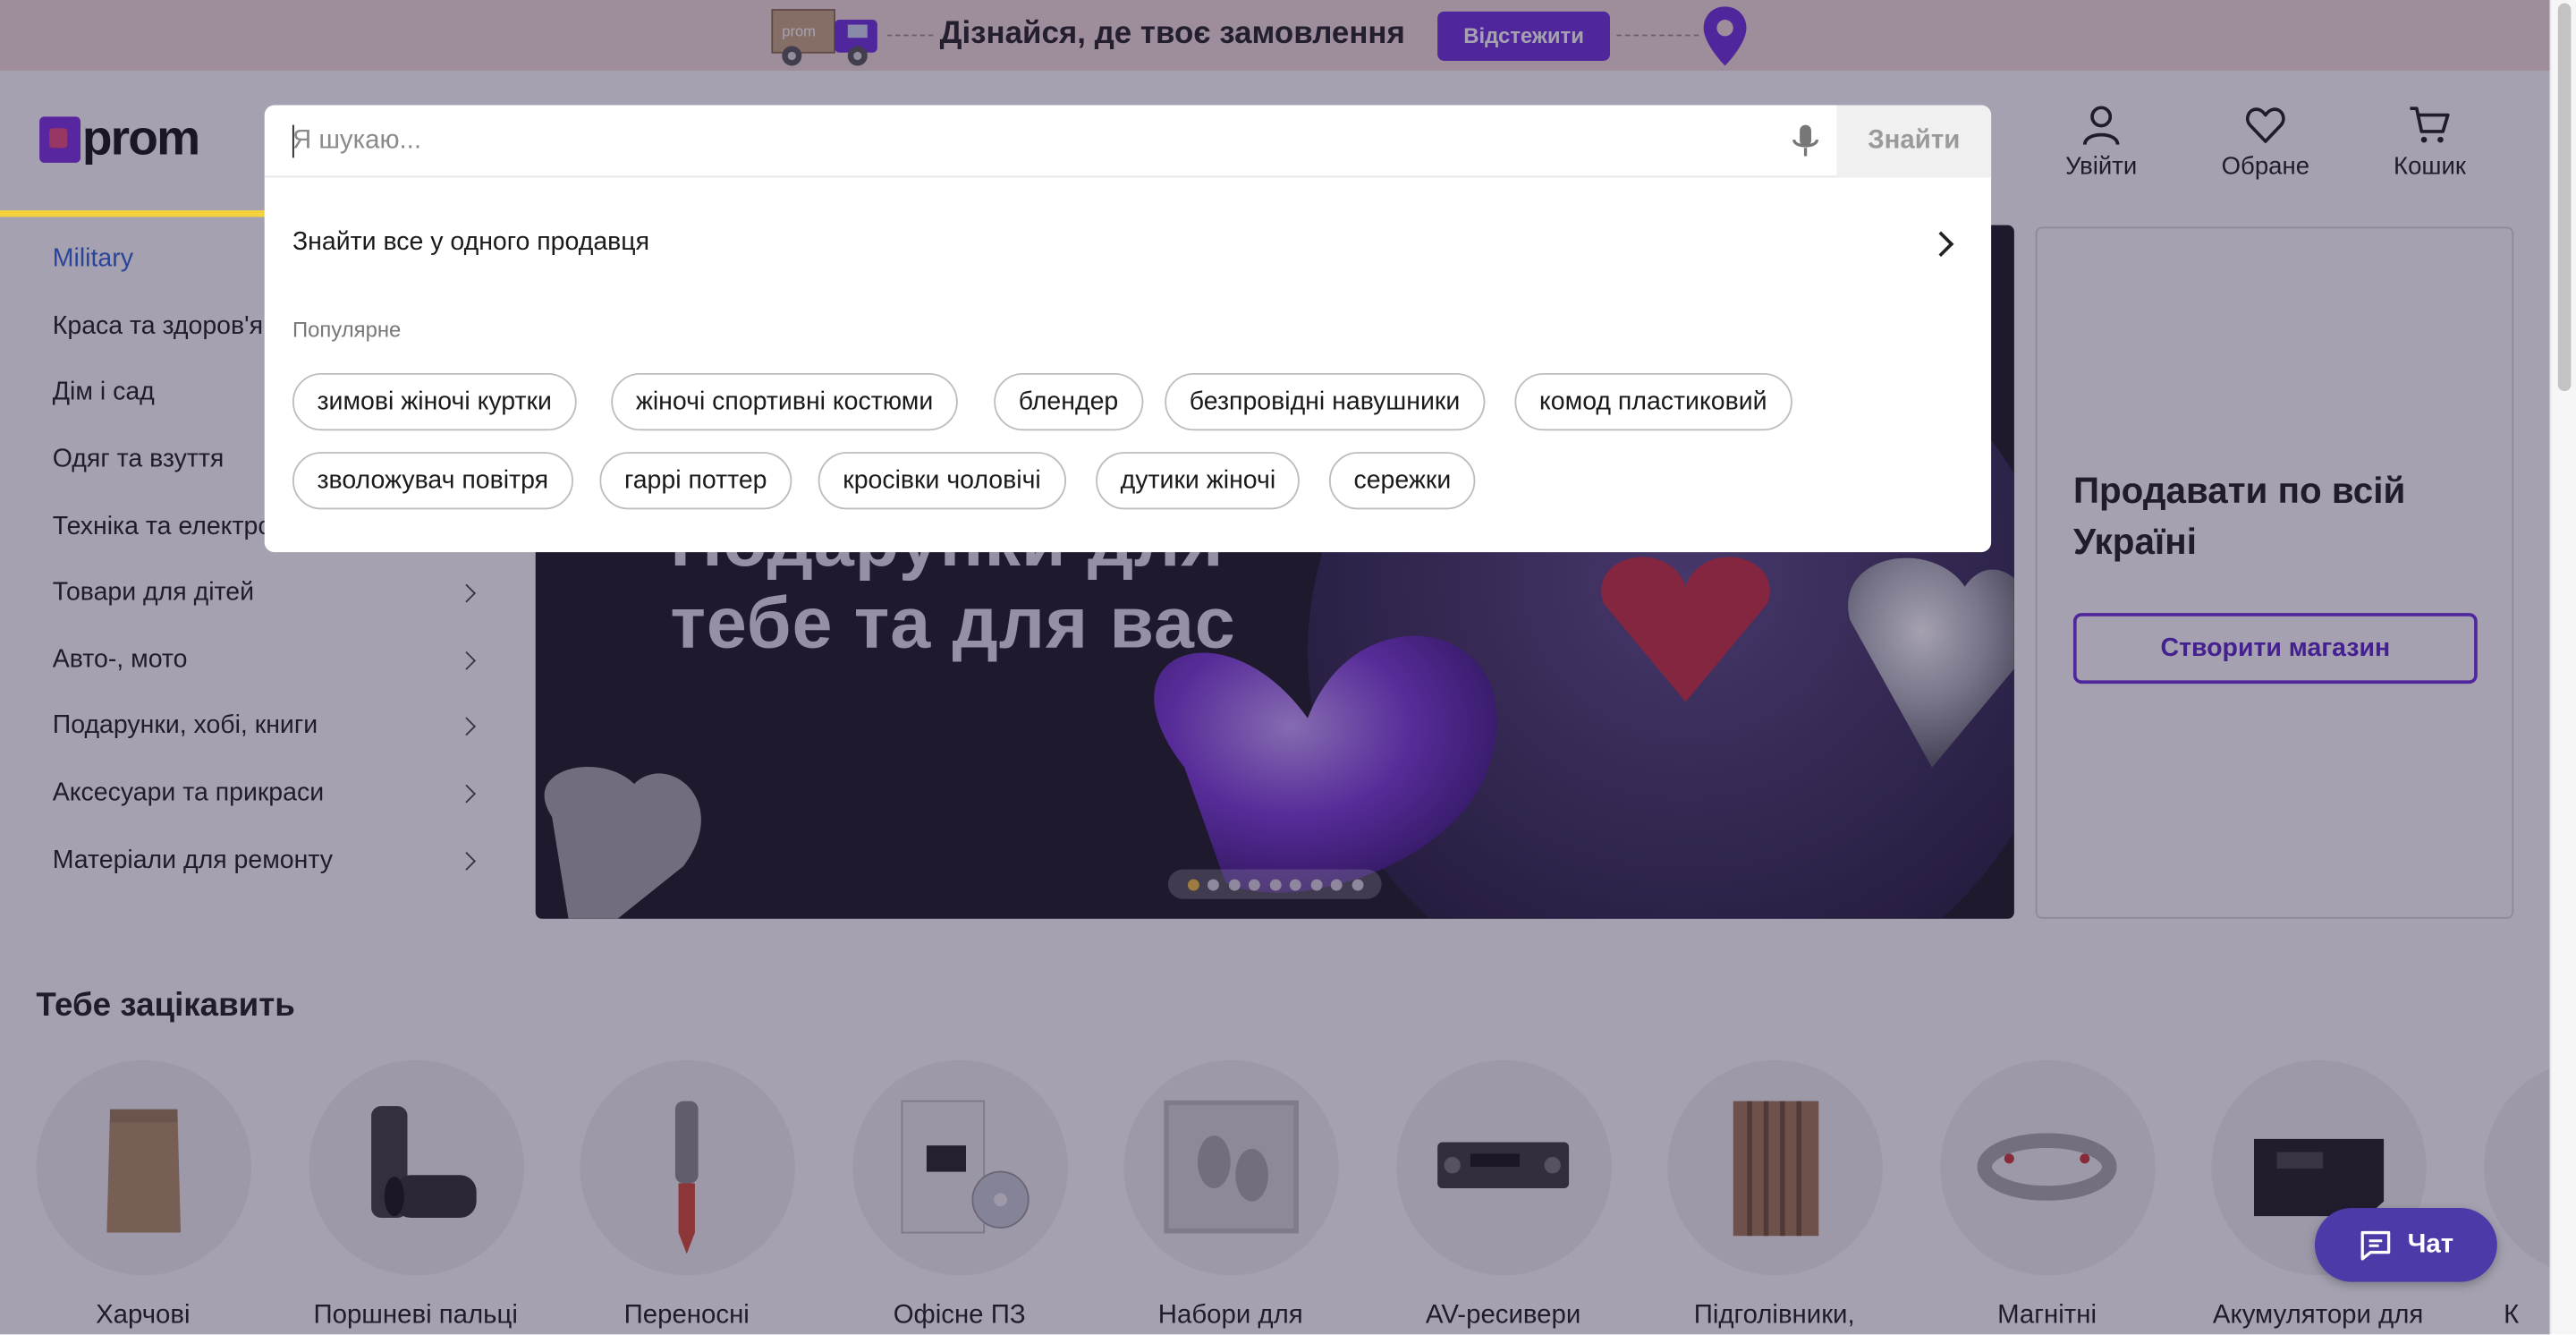 Image resolution: width=2576 pixels, height=1335 pixels. What do you see at coordinates (1068, 401) in the screenshot?
I see `popular-query-chip: блендер` at bounding box center [1068, 401].